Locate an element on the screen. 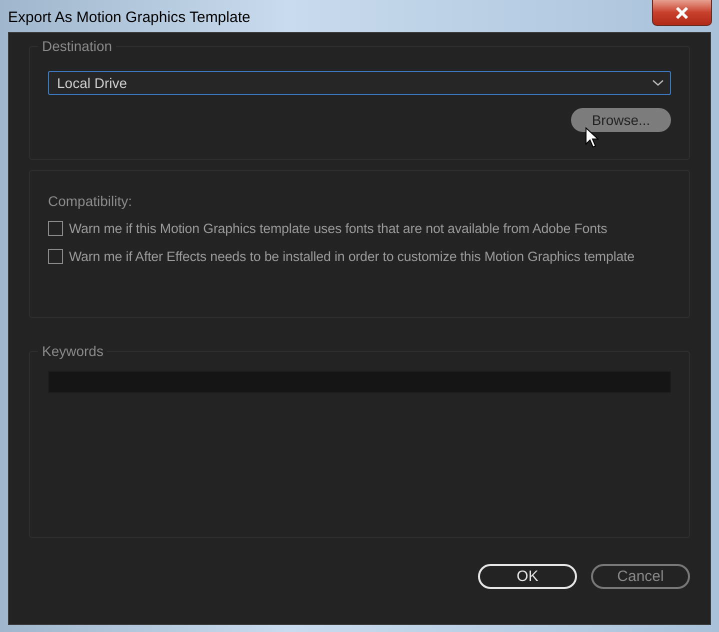  close-icon is located at coordinates (682, 12).